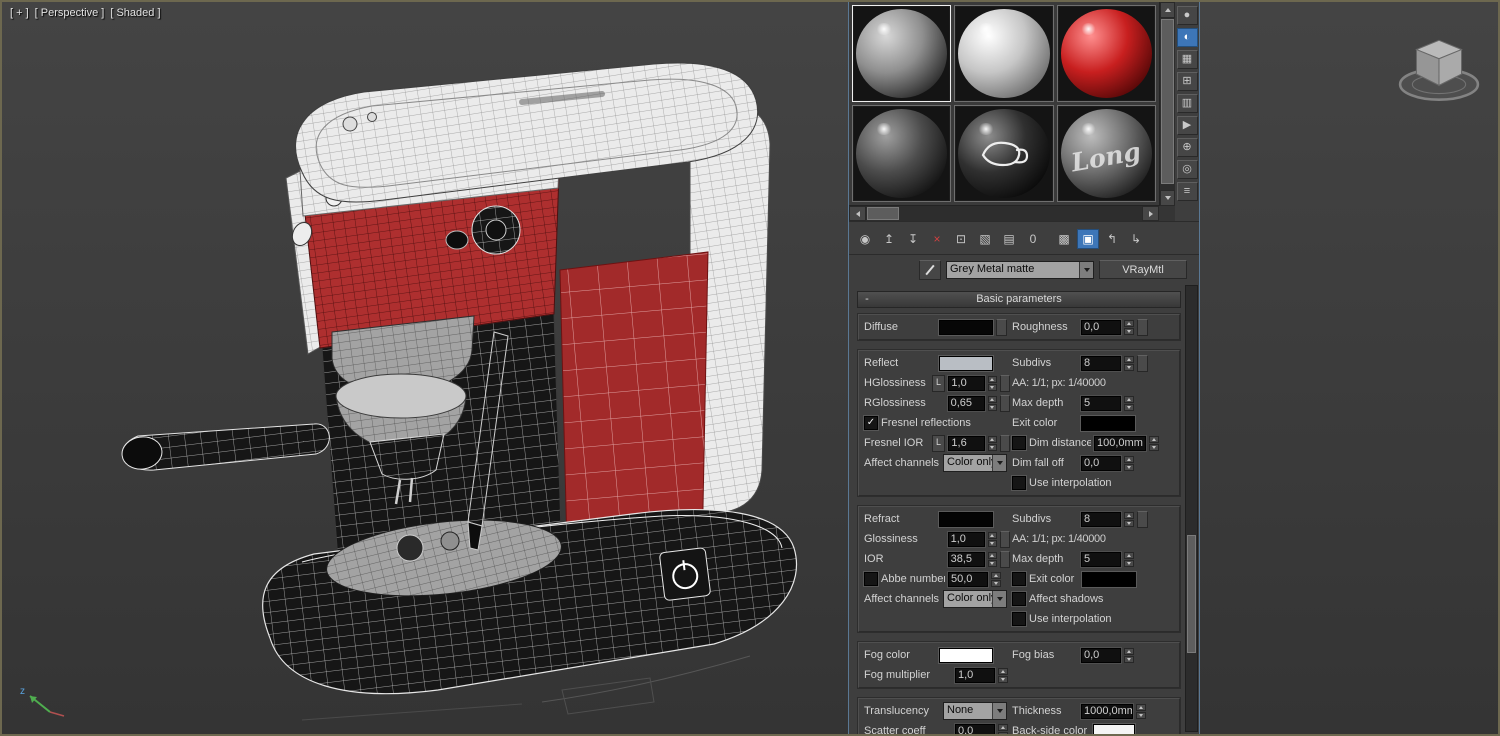  What do you see at coordinates (1112, 239) in the screenshot?
I see `go-to-parent-button: ↰` at bounding box center [1112, 239].